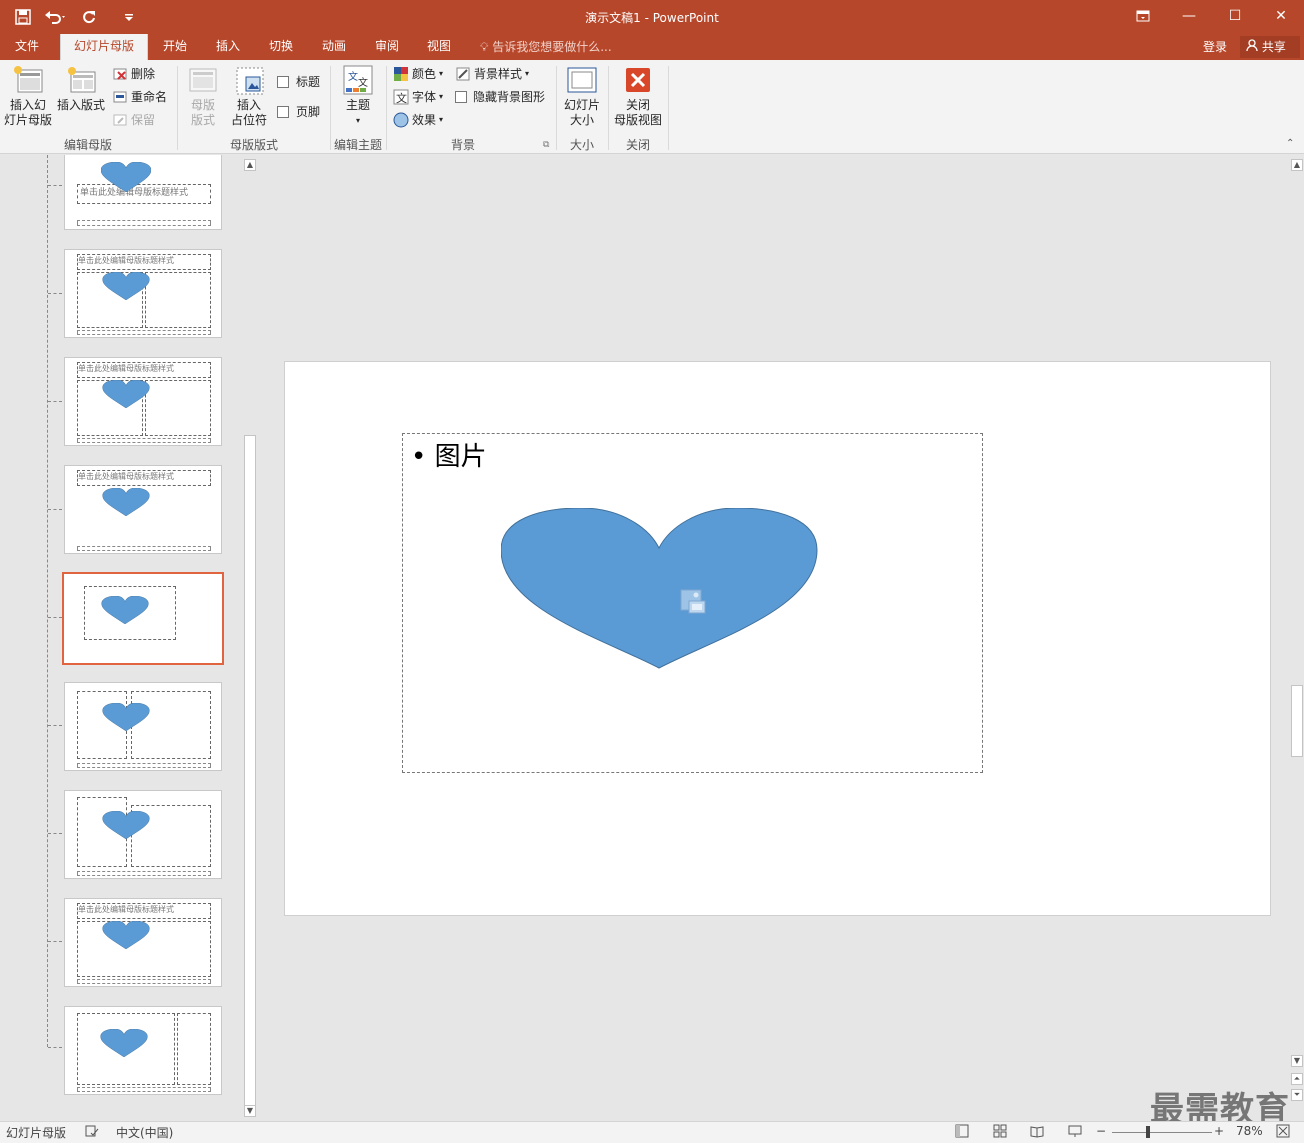 The width and height of the screenshot is (1304, 1143). I want to click on tab-transitions: 切换, so click(281, 47).